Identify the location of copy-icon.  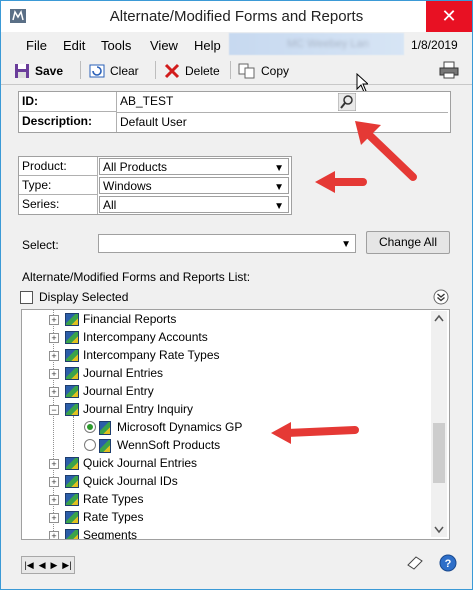
(246, 70).